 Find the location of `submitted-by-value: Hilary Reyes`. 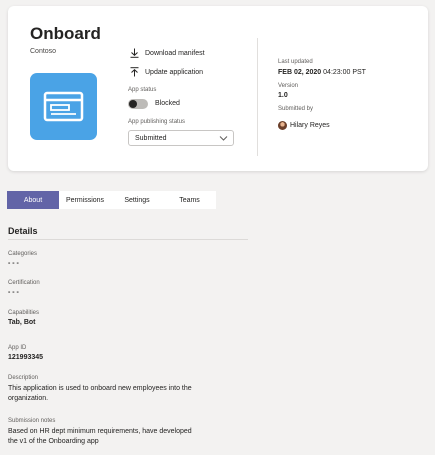

submitted-by-value: Hilary Reyes is located at coordinates (310, 125).